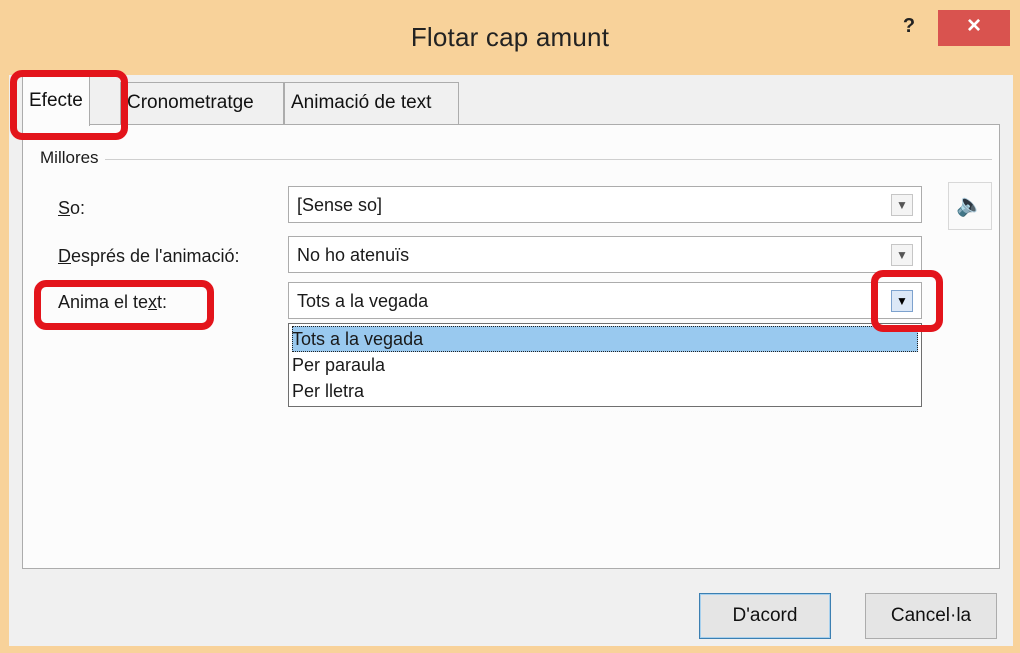  I want to click on list-item: Per paraula, so click(605, 365).